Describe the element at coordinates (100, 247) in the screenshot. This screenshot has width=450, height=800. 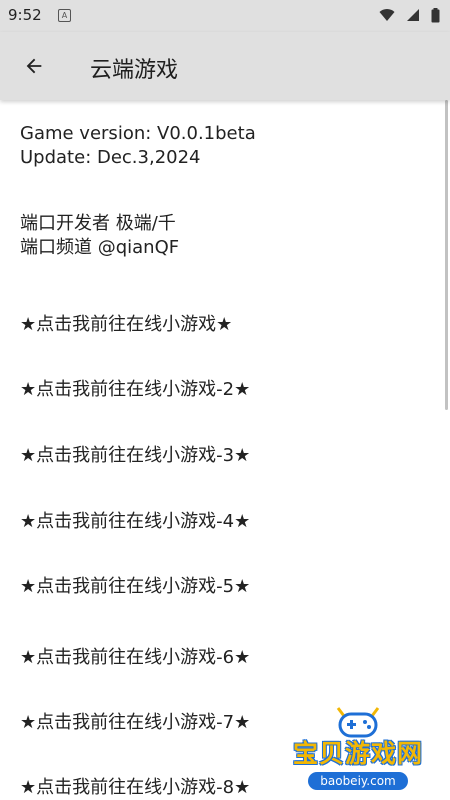
I see `channel-line: 端口频道 @qianQF` at that location.